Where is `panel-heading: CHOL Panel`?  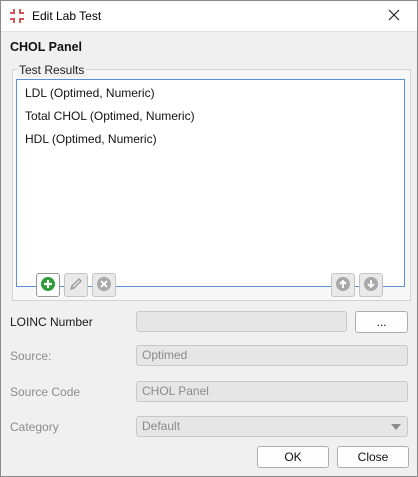 panel-heading: CHOL Panel is located at coordinates (46, 47).